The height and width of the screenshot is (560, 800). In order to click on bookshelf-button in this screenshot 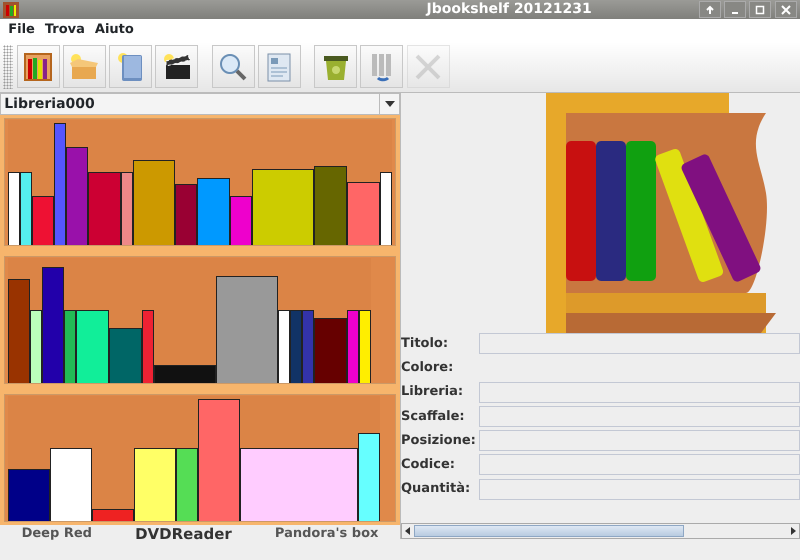, I will do `click(38, 66)`.